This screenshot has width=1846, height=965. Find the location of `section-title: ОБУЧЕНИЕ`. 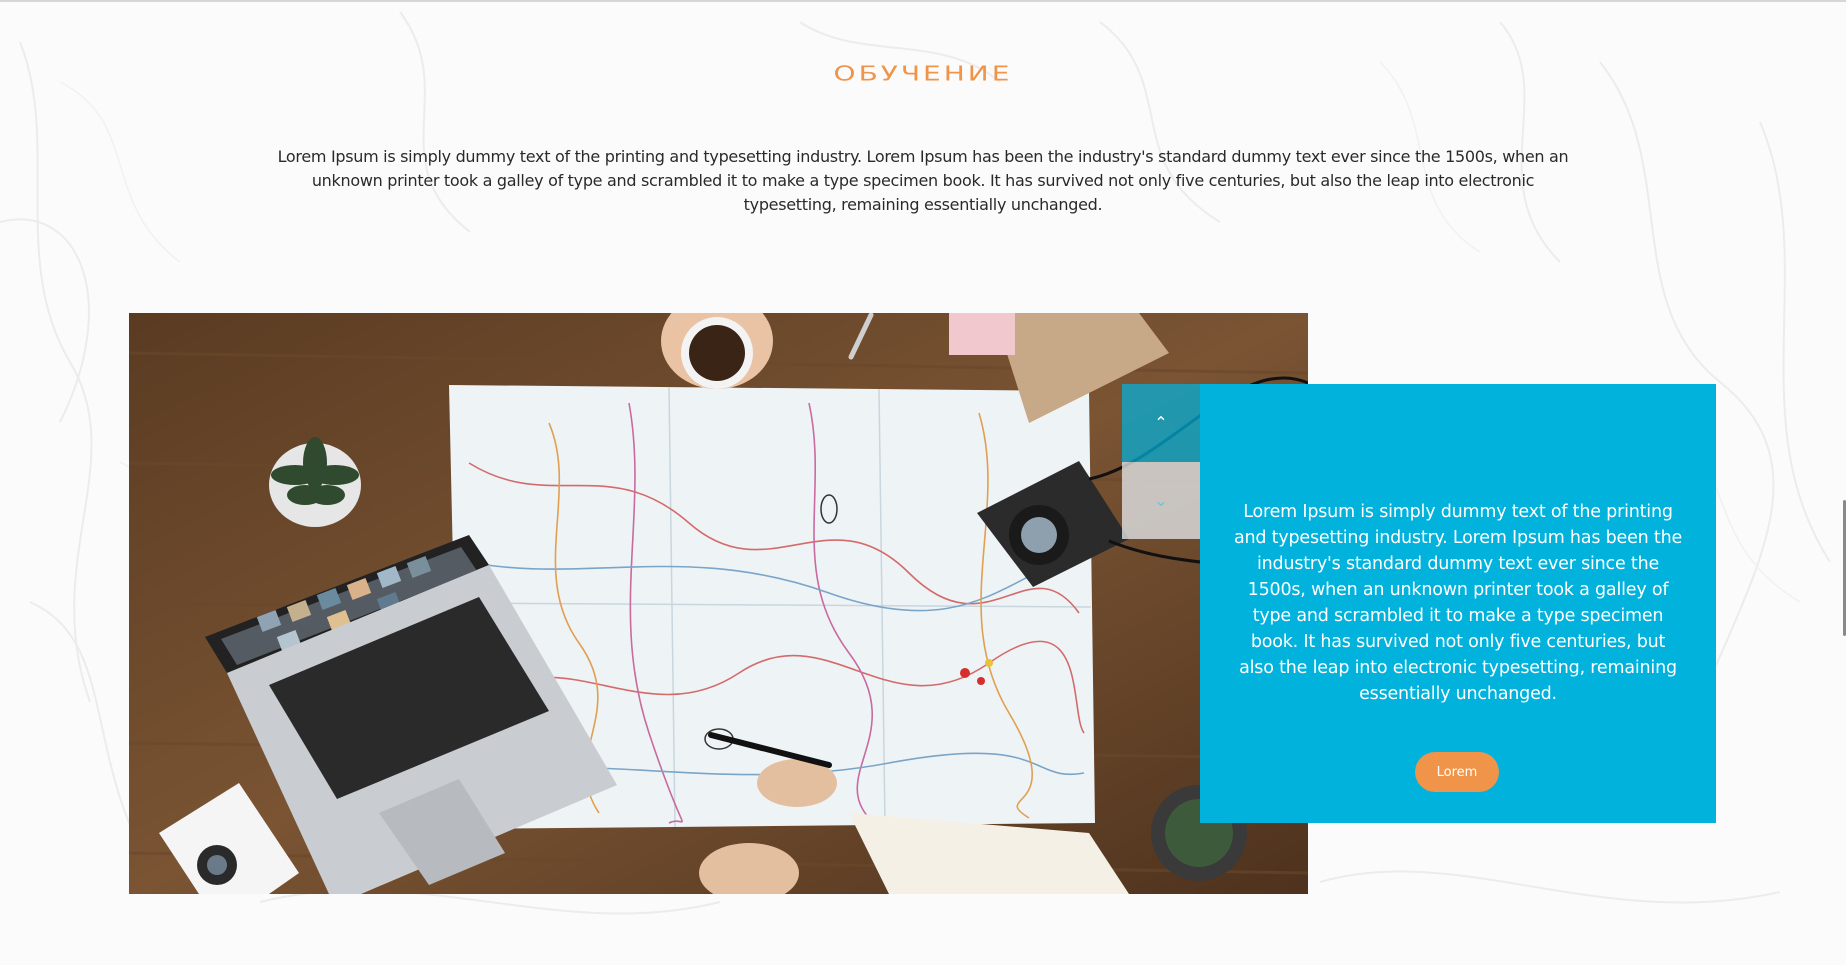

section-title: ОБУЧЕНИЕ is located at coordinates (923, 74).